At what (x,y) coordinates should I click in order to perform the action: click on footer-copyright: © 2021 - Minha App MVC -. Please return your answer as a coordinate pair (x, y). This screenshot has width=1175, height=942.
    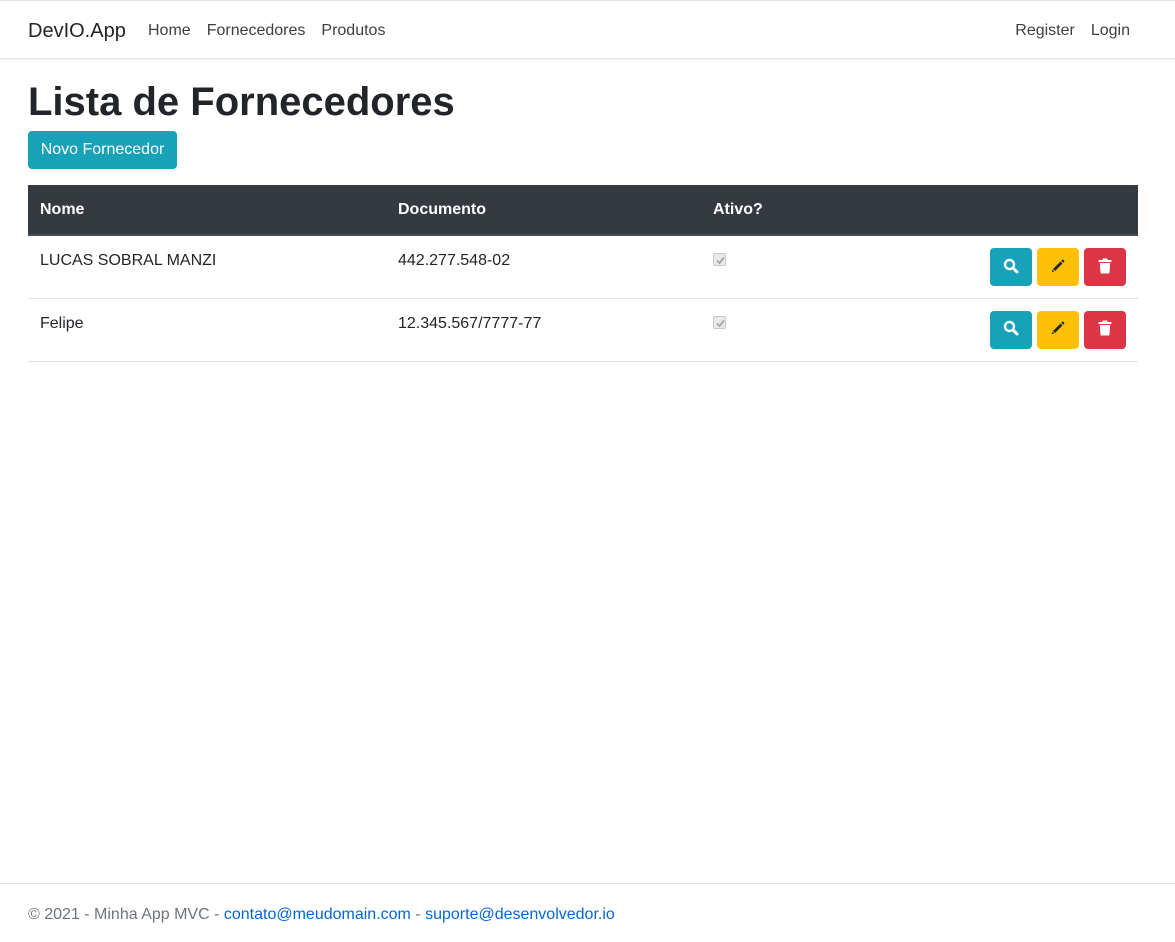
    Looking at the image, I should click on (126, 914).